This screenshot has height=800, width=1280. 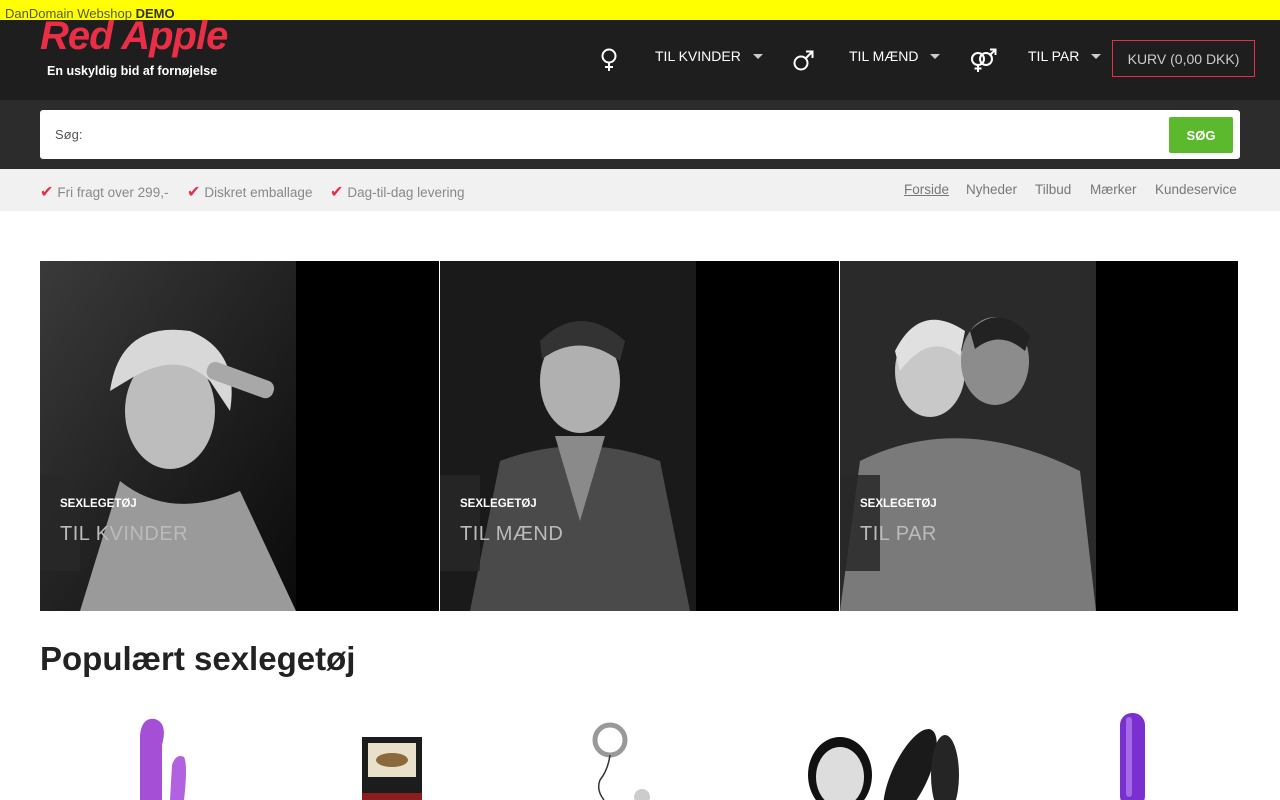 What do you see at coordinates (134, 36) in the screenshot?
I see `logo-title: Red Apple` at bounding box center [134, 36].